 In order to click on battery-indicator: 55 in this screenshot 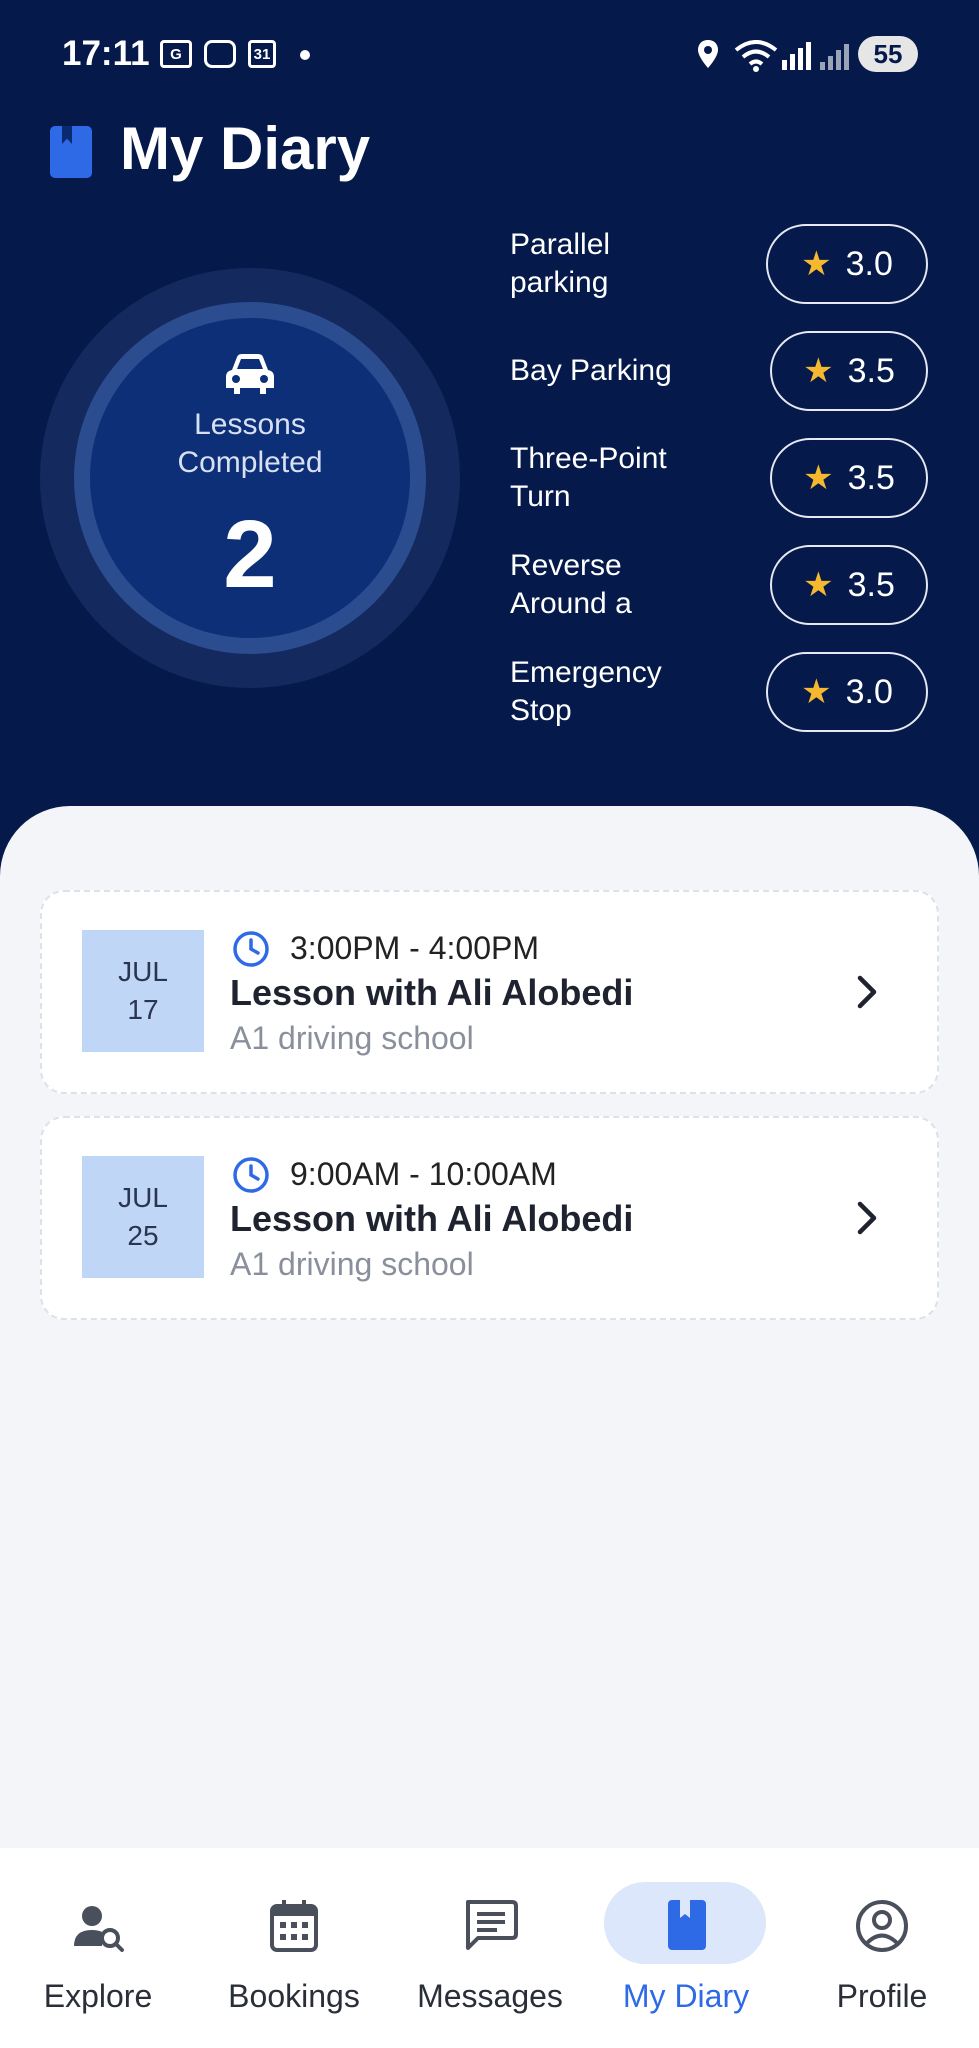, I will do `click(888, 54)`.